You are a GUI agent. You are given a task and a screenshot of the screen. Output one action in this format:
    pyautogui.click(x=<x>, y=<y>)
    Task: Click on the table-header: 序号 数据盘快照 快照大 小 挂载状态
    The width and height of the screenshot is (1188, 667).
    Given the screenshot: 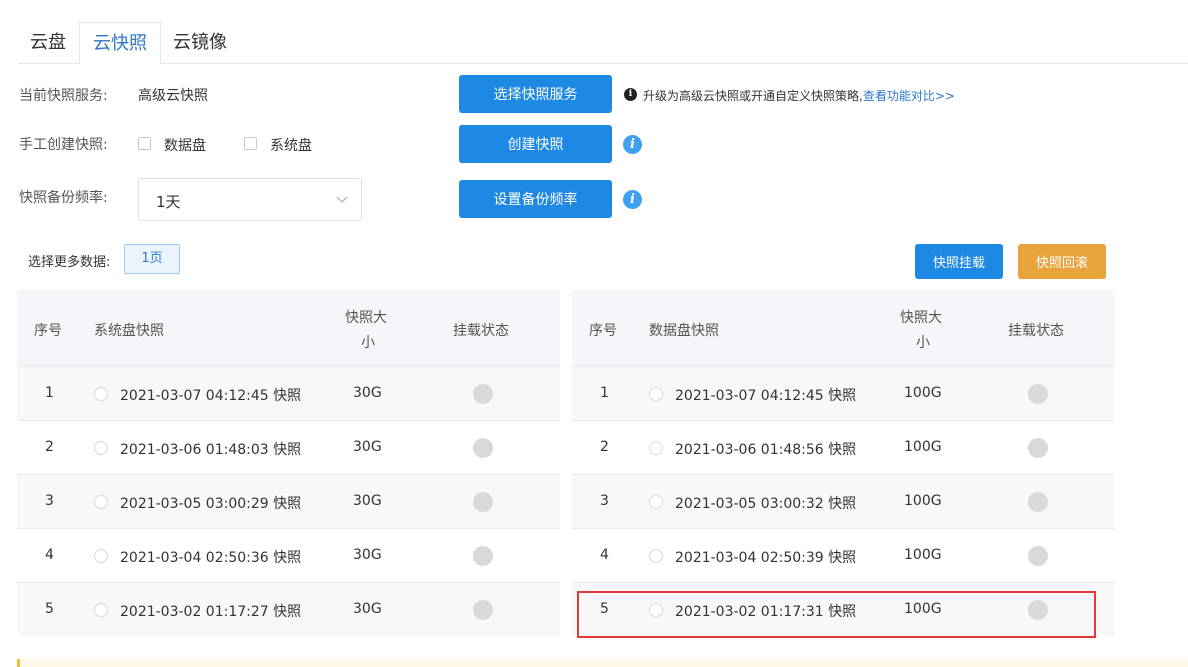 What is the action you would take?
    pyautogui.click(x=843, y=328)
    